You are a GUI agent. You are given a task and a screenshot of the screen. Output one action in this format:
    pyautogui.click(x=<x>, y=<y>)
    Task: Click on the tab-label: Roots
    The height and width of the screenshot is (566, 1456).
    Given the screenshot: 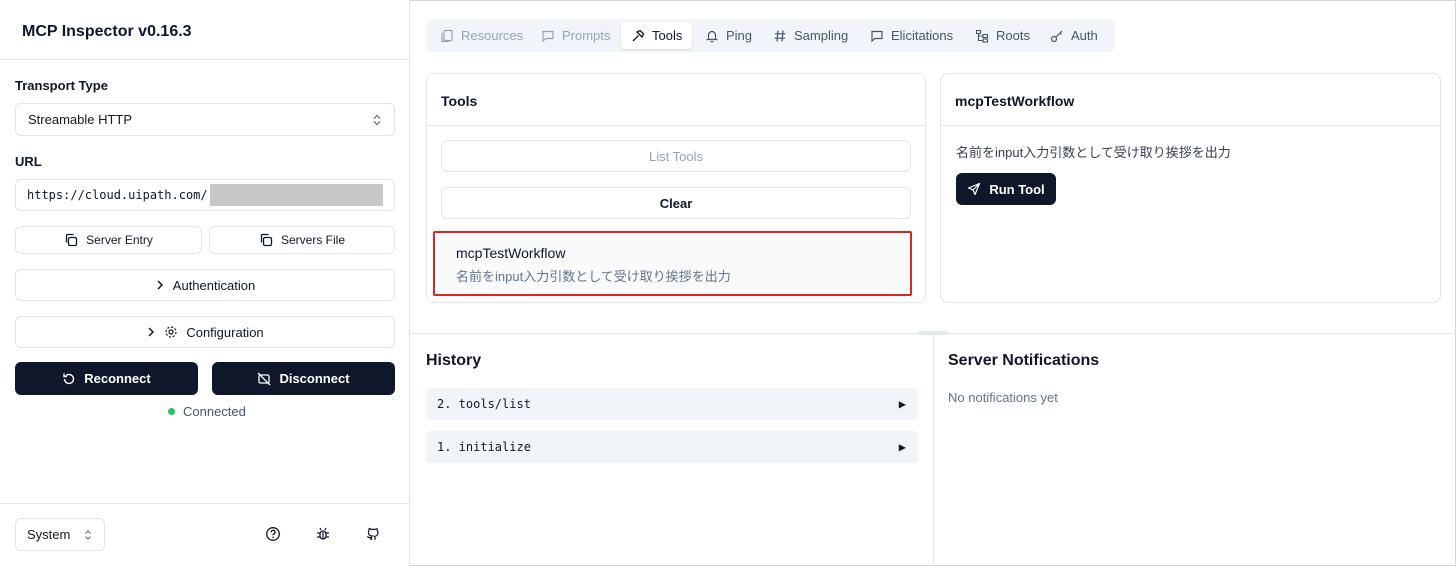 What is the action you would take?
    pyautogui.click(x=1013, y=35)
    